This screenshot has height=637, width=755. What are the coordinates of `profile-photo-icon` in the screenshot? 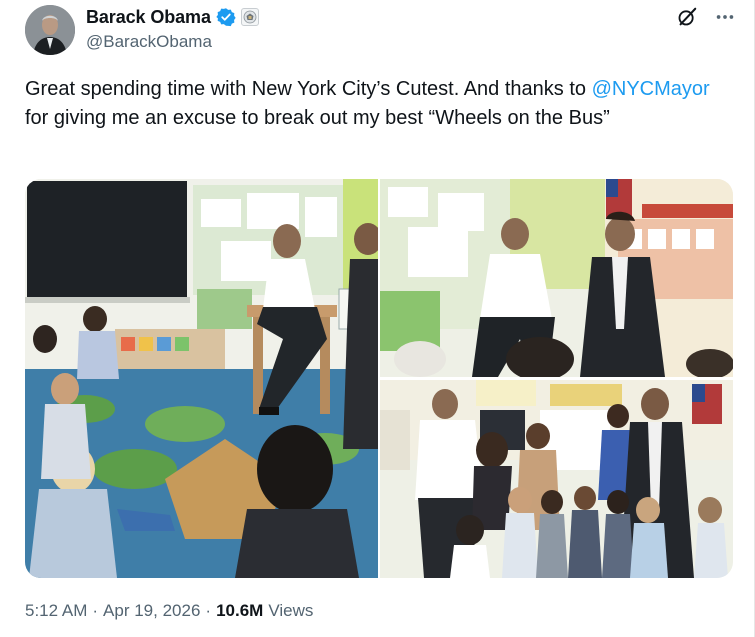 It's located at (50, 30).